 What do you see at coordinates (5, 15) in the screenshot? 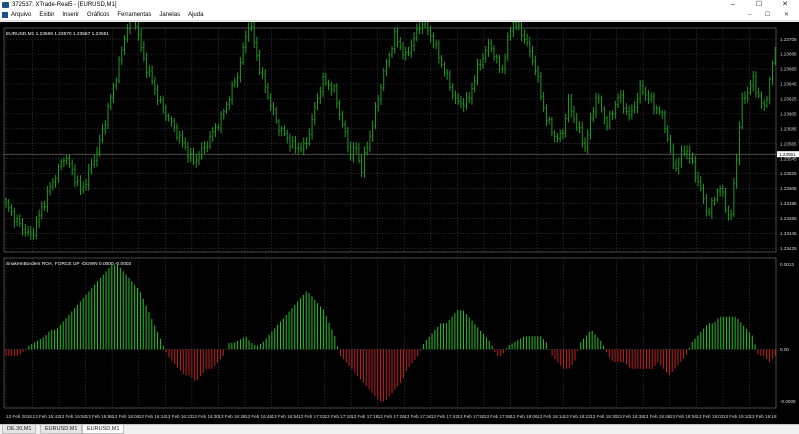
I see `chart-window-icon` at bounding box center [5, 15].